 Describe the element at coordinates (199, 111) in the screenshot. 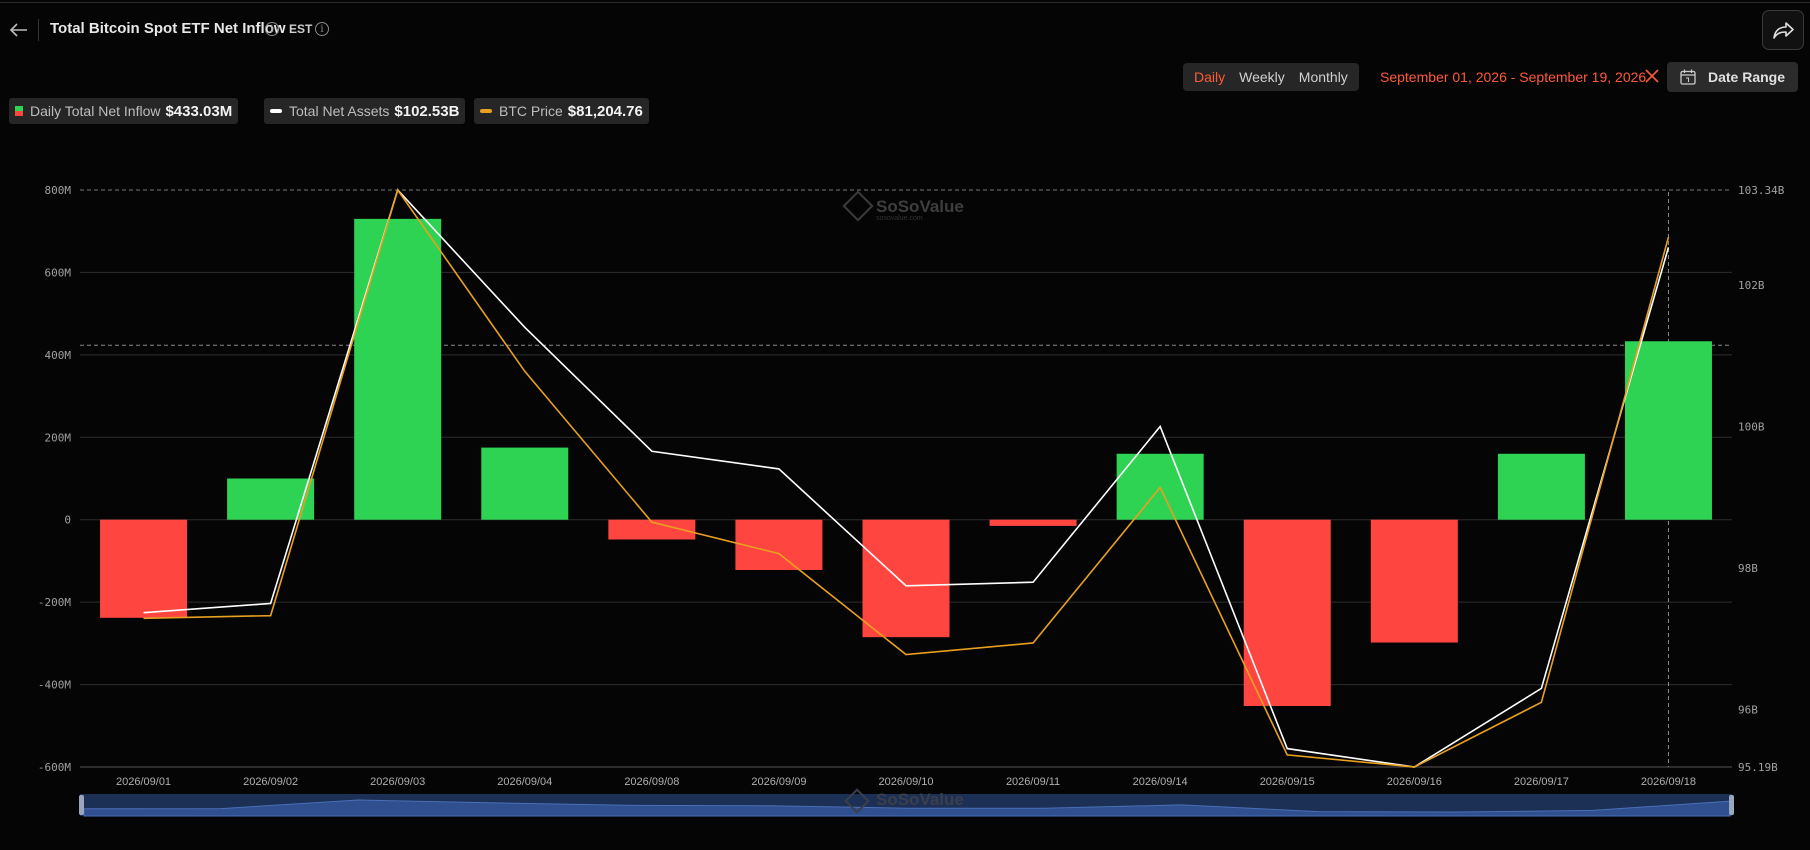

I see `legend-inflow-value: $433.03M` at that location.